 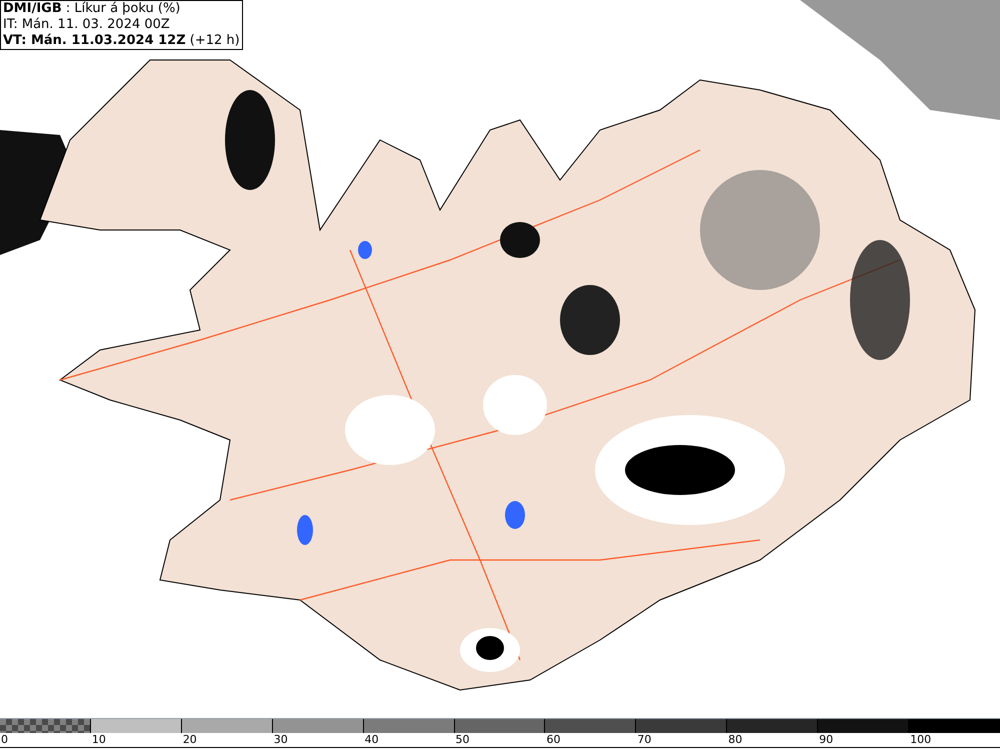 I want to click on initial-time: IT: Mán. 11. 03. 2024 00Z, so click(x=87, y=25).